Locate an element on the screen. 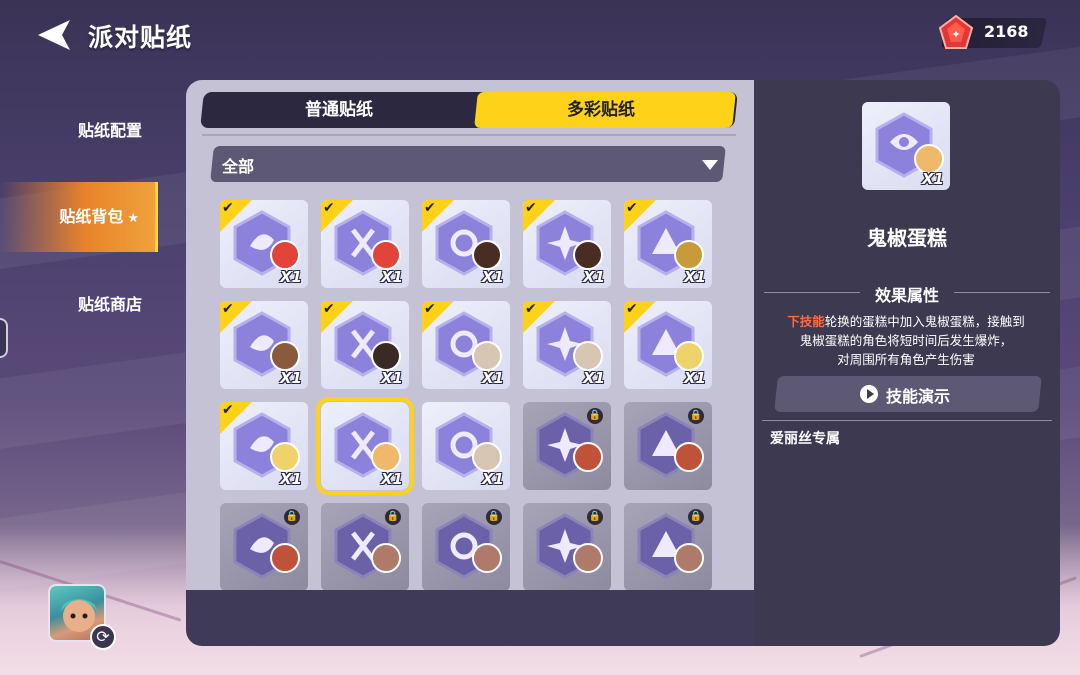  currency-value: 2168 is located at coordinates (1006, 31).